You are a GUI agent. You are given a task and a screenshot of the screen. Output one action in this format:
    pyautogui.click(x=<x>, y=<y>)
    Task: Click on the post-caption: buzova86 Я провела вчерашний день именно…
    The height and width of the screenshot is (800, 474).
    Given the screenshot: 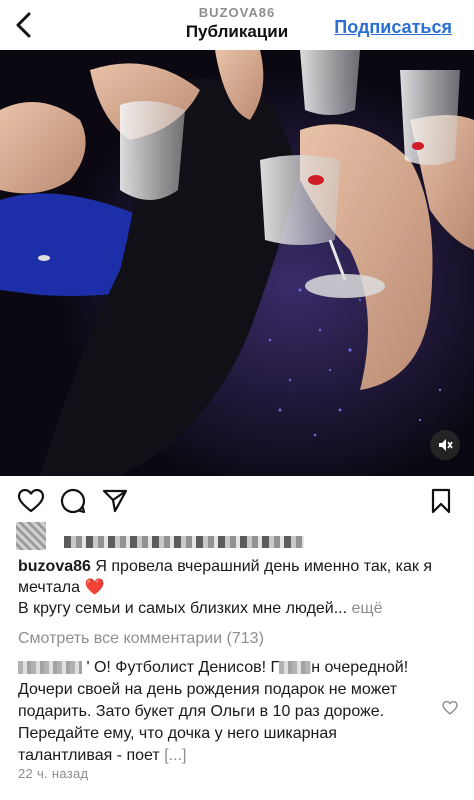 What is the action you would take?
    pyautogui.click(x=238, y=577)
    